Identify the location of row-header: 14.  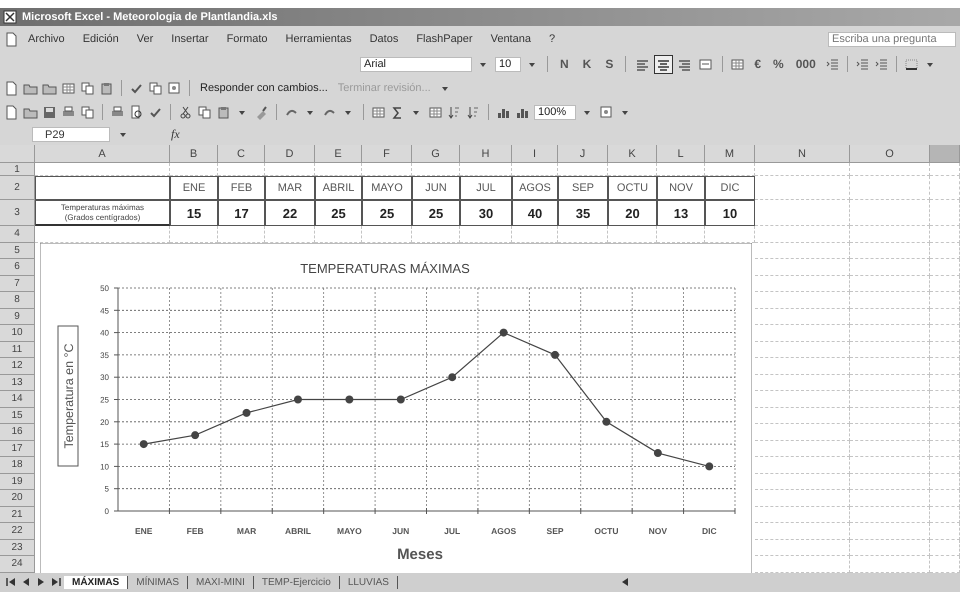
(17, 399).